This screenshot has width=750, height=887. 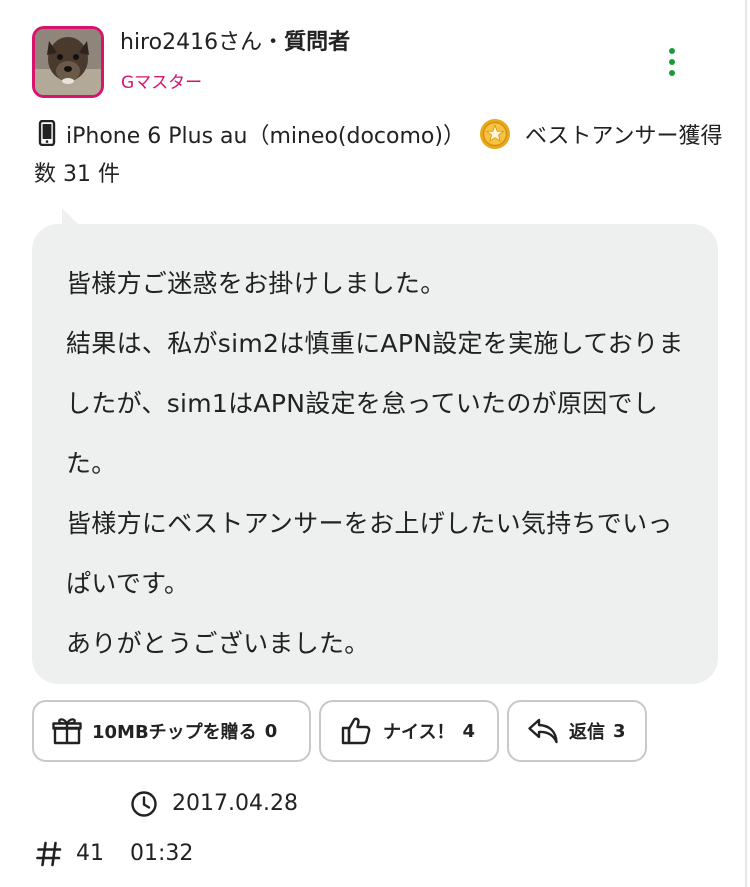 What do you see at coordinates (218, 643) in the screenshot?
I see `message-paragraph-4: ありがとうございました。` at bounding box center [218, 643].